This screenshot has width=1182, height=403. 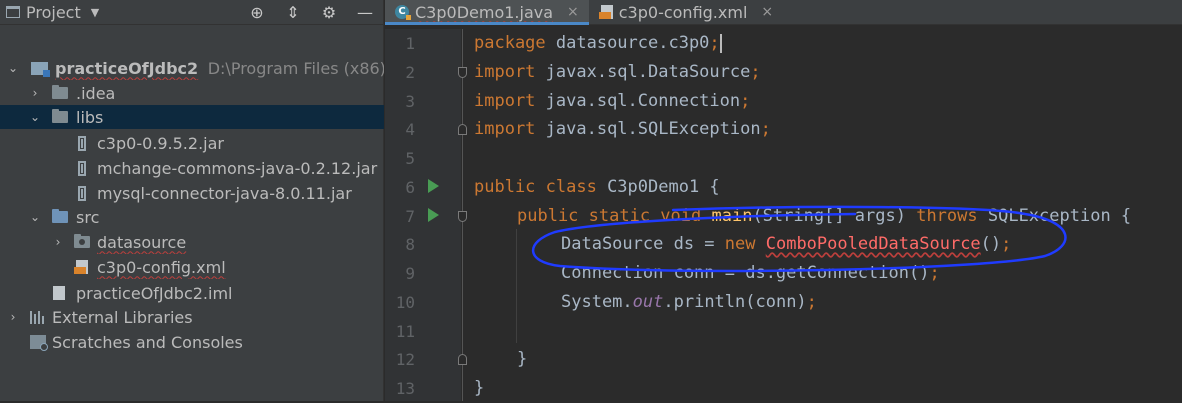 What do you see at coordinates (95, 12) in the screenshot?
I see `chevron-down-icon: ▼` at bounding box center [95, 12].